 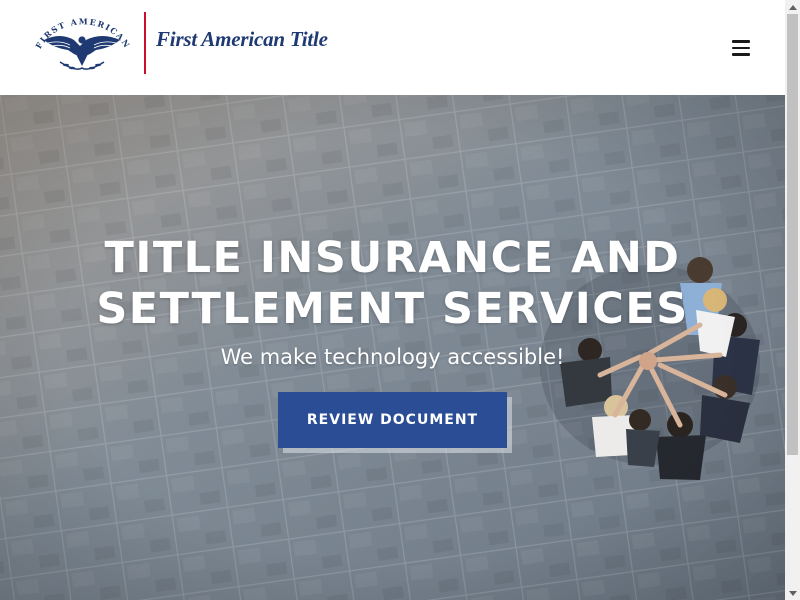 I want to click on site-logo: FIRST AMERICAN First American Title, so click(x=195, y=43).